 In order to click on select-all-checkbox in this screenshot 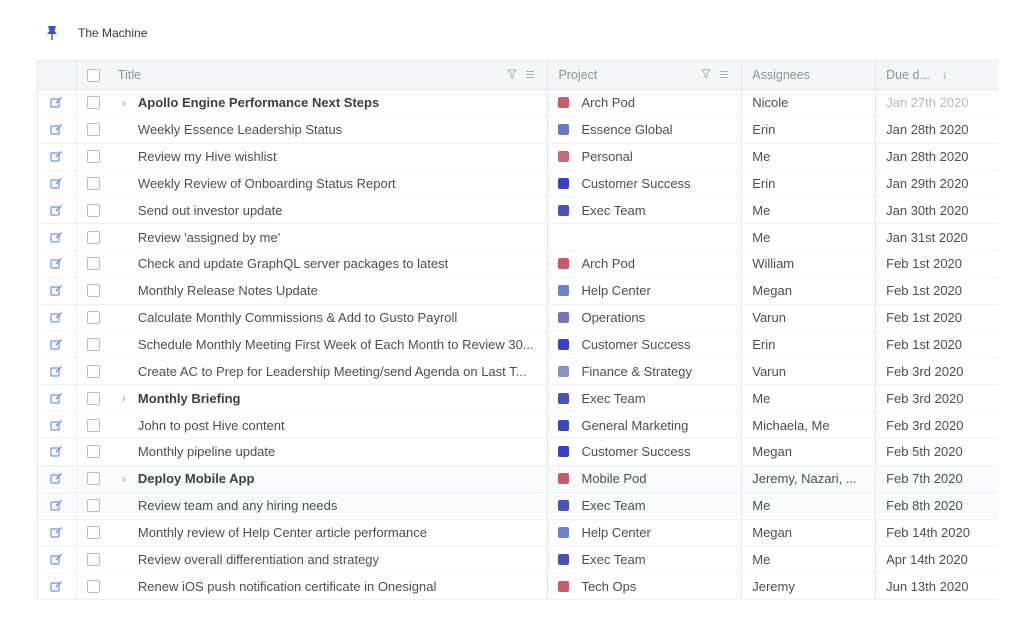, I will do `click(93, 75)`.